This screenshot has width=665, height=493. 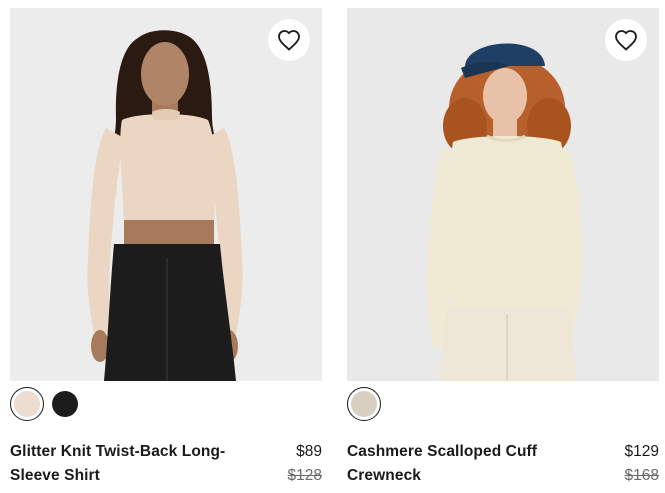 What do you see at coordinates (304, 475) in the screenshot?
I see `original-price: $128` at bounding box center [304, 475].